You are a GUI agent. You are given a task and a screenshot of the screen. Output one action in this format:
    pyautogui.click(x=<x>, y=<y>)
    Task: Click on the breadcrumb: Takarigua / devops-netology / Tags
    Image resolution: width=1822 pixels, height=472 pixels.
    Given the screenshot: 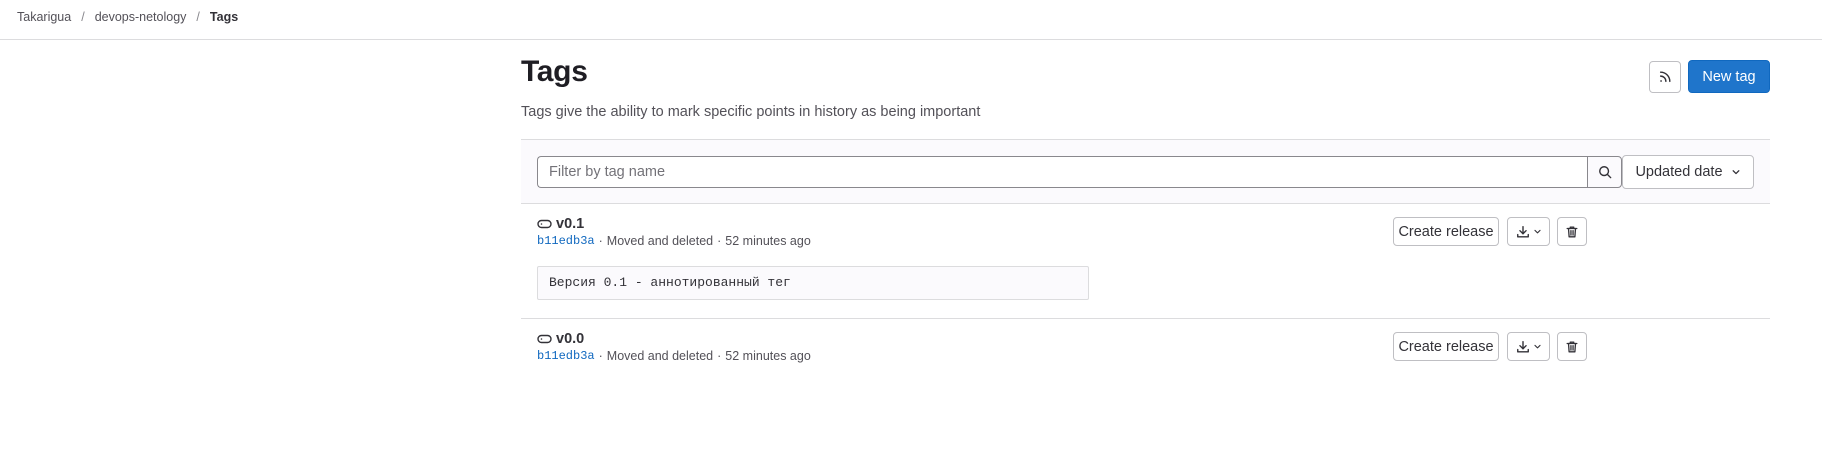 What is the action you would take?
    pyautogui.click(x=127, y=17)
    